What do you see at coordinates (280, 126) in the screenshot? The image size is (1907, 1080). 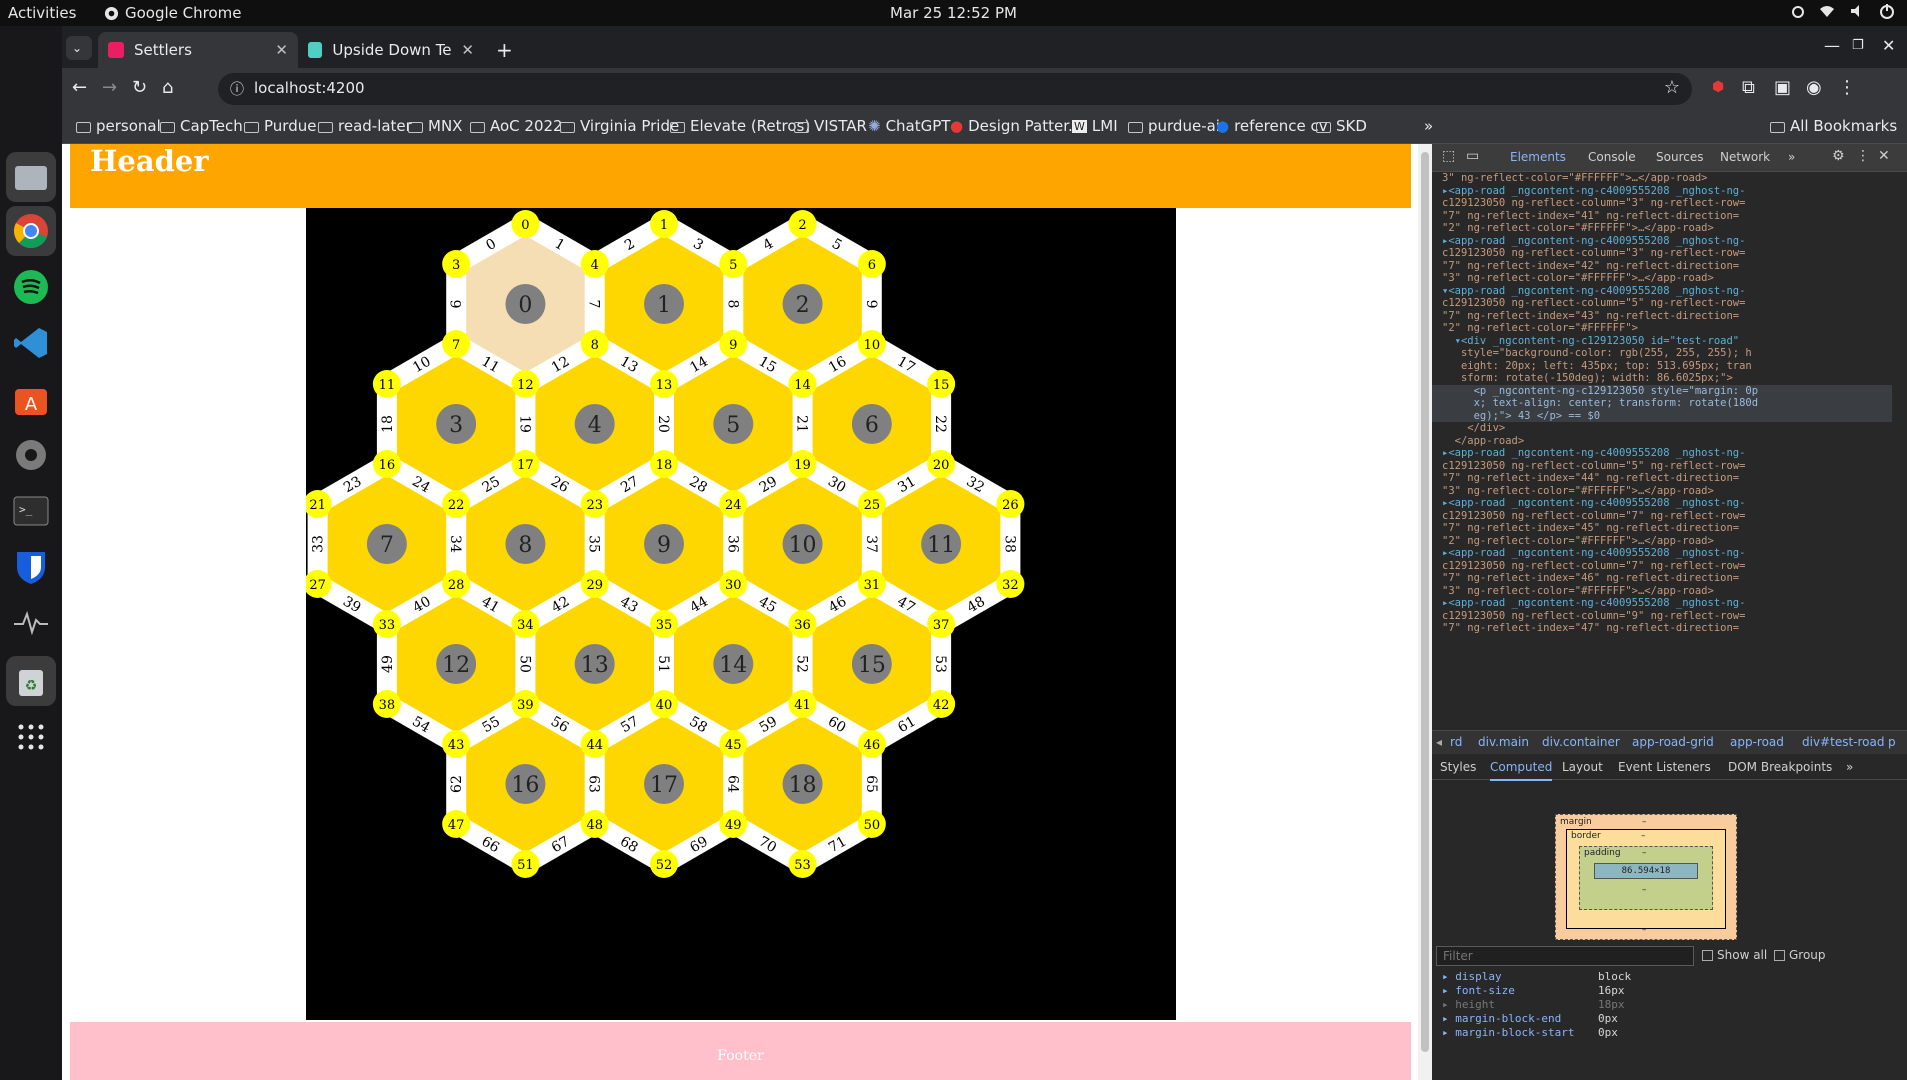 I see `bookmark-purdue: Purdue` at bounding box center [280, 126].